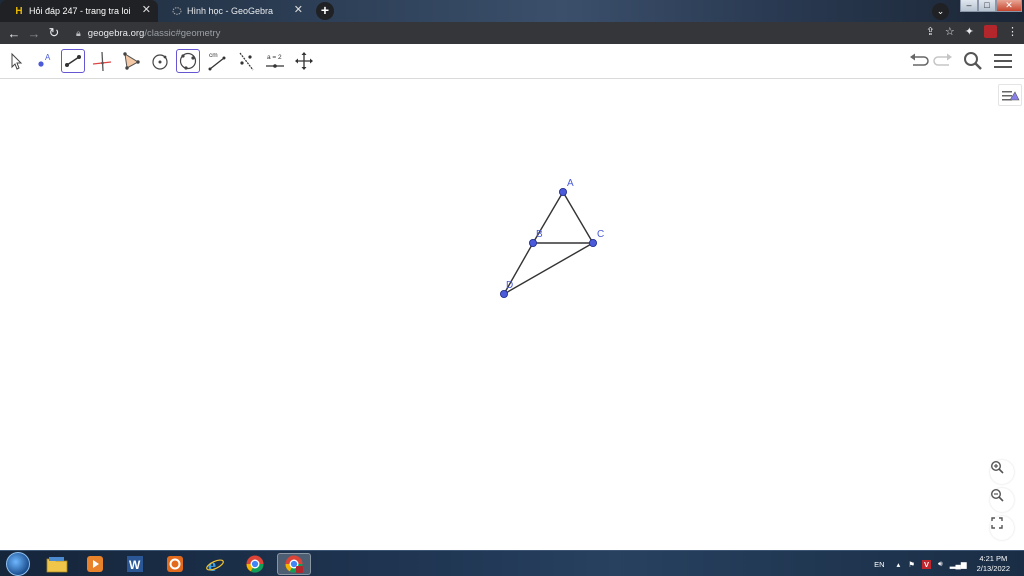 The image size is (1024, 576). Describe the element at coordinates (927, 564) in the screenshot. I see `antivirus-icon: V` at that location.